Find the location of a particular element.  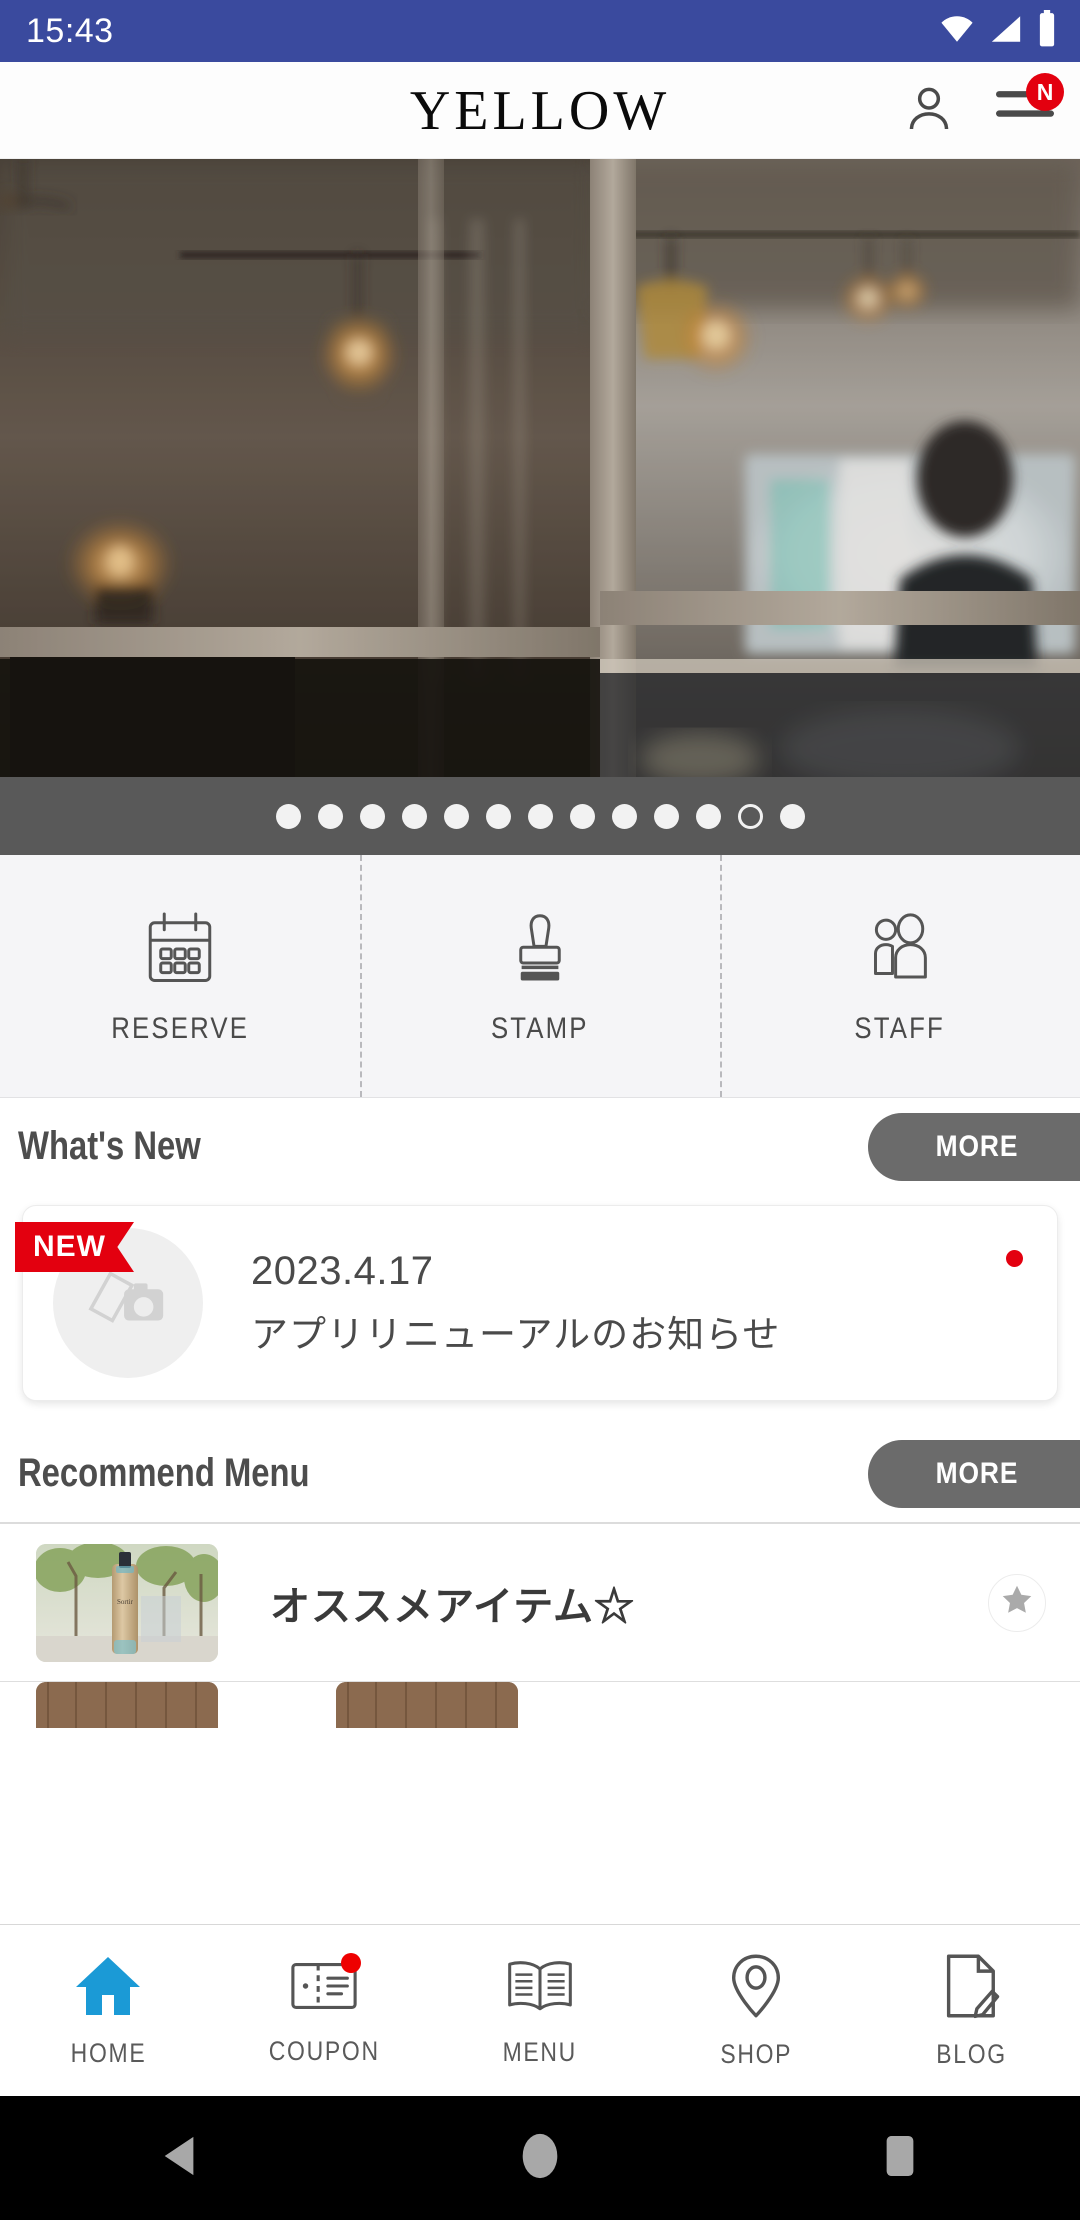

status-bar: 15:43 is located at coordinates (540, 31).